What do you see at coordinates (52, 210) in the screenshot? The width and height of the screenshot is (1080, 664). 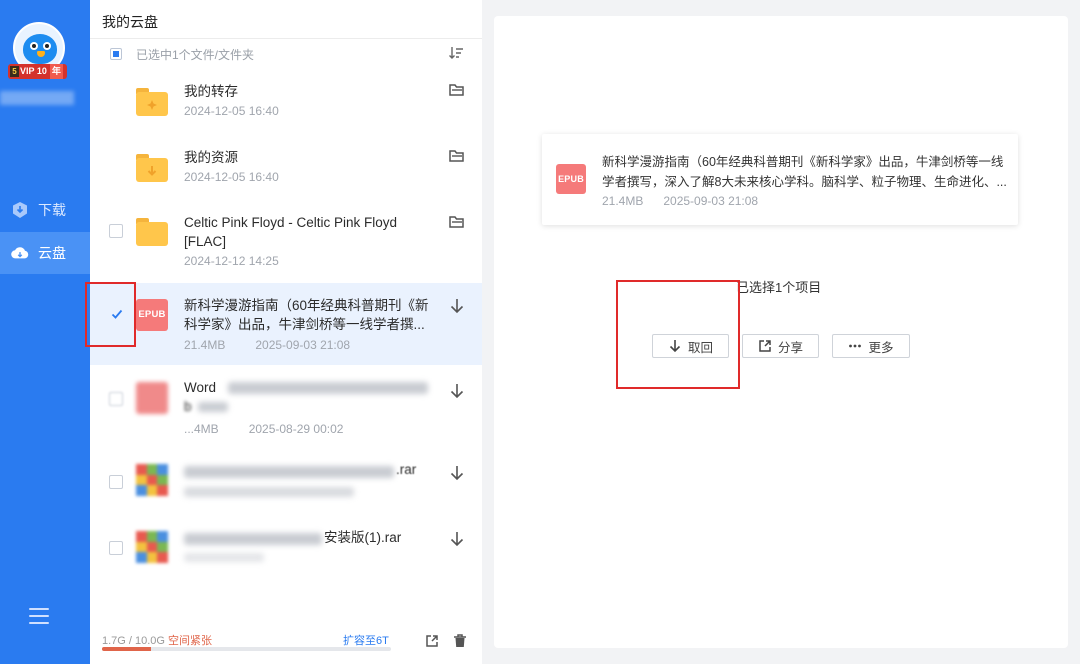 I see `nav-download-label: 下载` at bounding box center [52, 210].